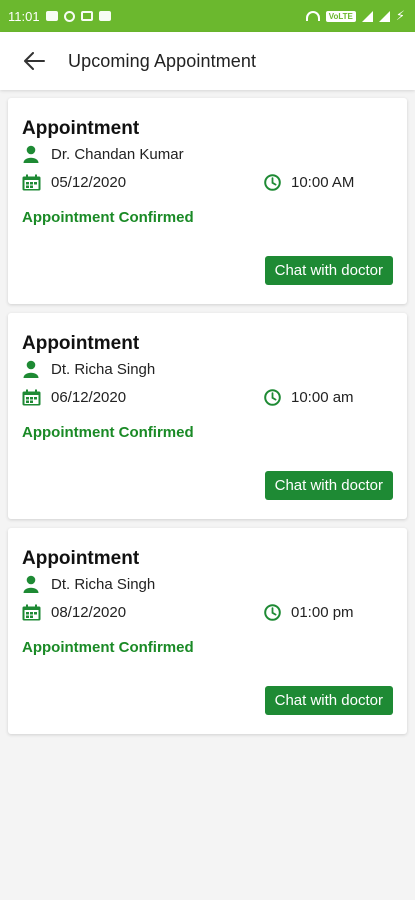 The image size is (415, 900). What do you see at coordinates (367, 16) in the screenshot?
I see `signal-icon` at bounding box center [367, 16].